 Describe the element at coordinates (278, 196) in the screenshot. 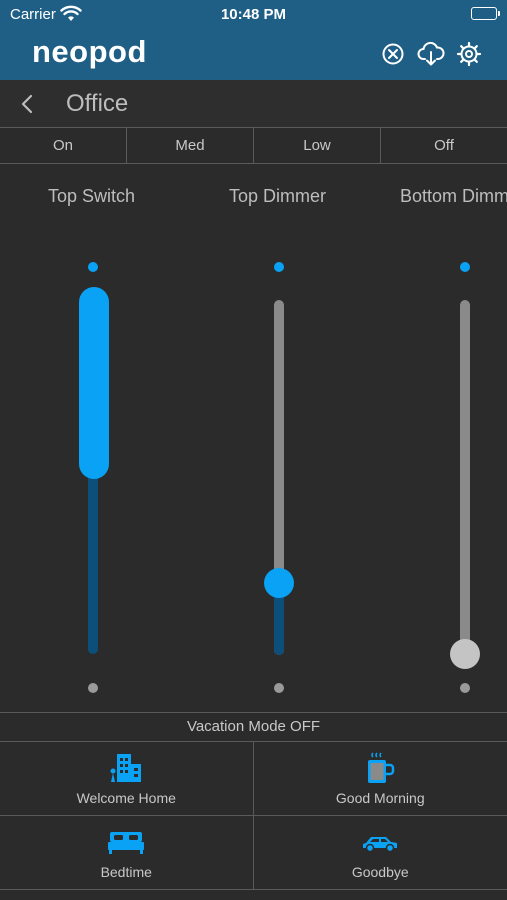

I see `top-dimmer-label: Top Dimmer` at that location.